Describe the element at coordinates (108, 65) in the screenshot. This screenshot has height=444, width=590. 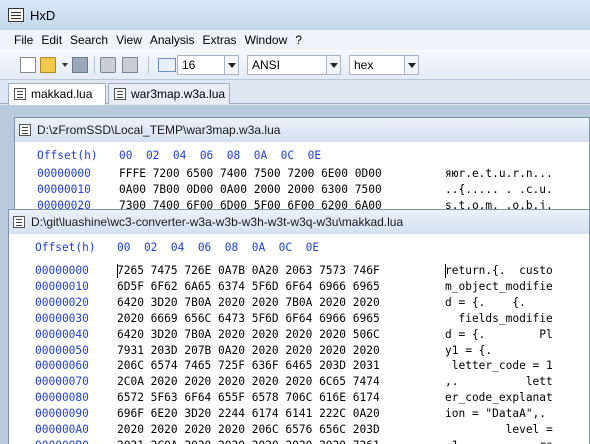
I see `open-disk-icon` at that location.